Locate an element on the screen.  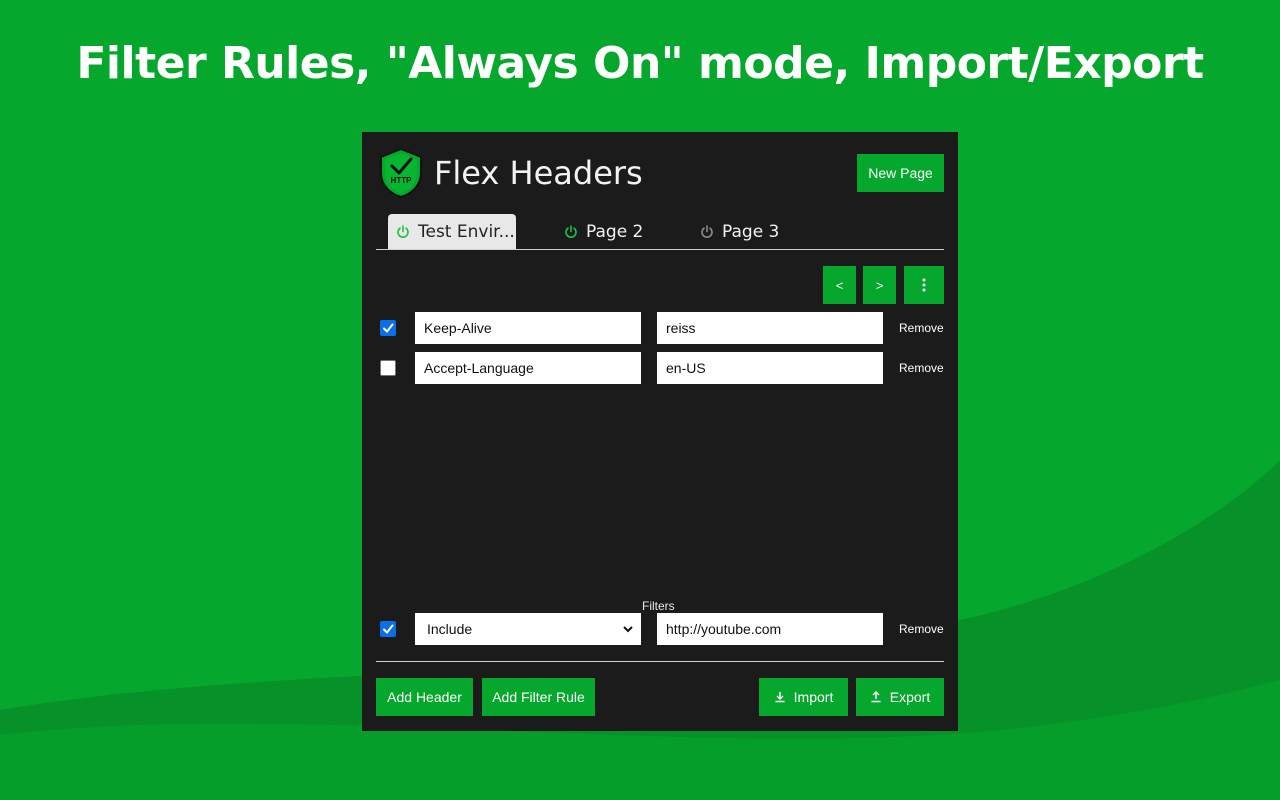
header-name-input: Accept-Language is located at coordinates (528, 368).